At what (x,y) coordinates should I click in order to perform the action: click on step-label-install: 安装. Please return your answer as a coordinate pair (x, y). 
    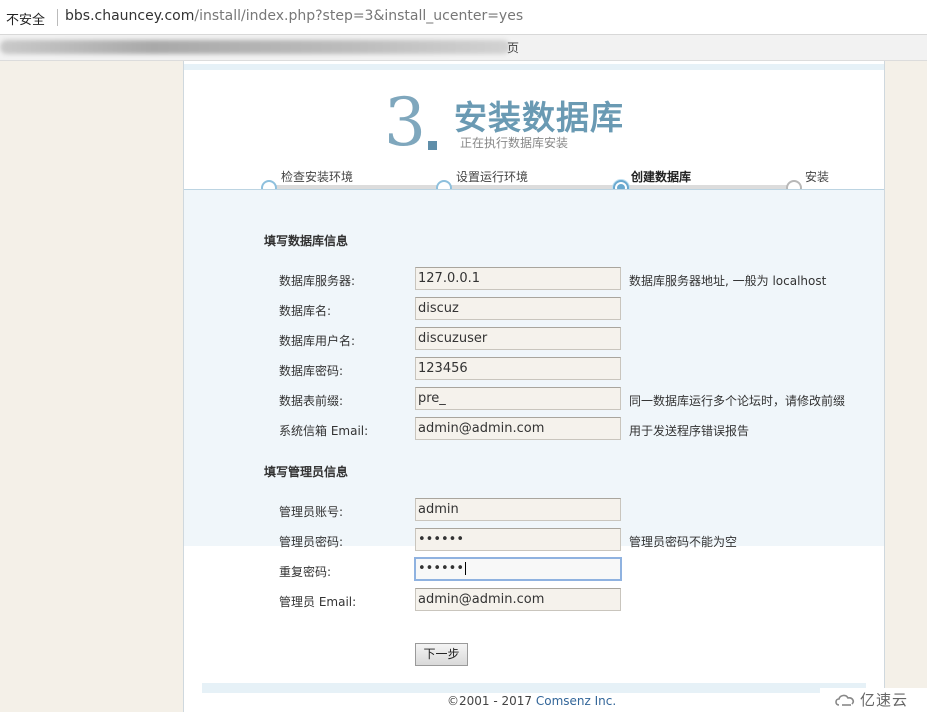
    Looking at the image, I should click on (817, 177).